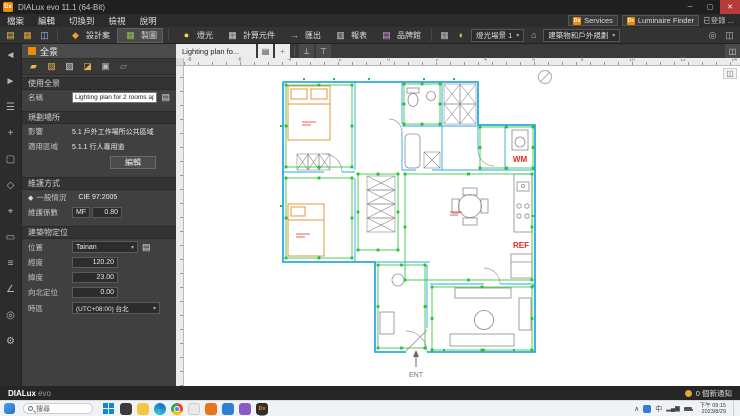  Describe the element at coordinates (672, 408) in the screenshot. I see `network-signal-icon: ▂▄▆` at that location.